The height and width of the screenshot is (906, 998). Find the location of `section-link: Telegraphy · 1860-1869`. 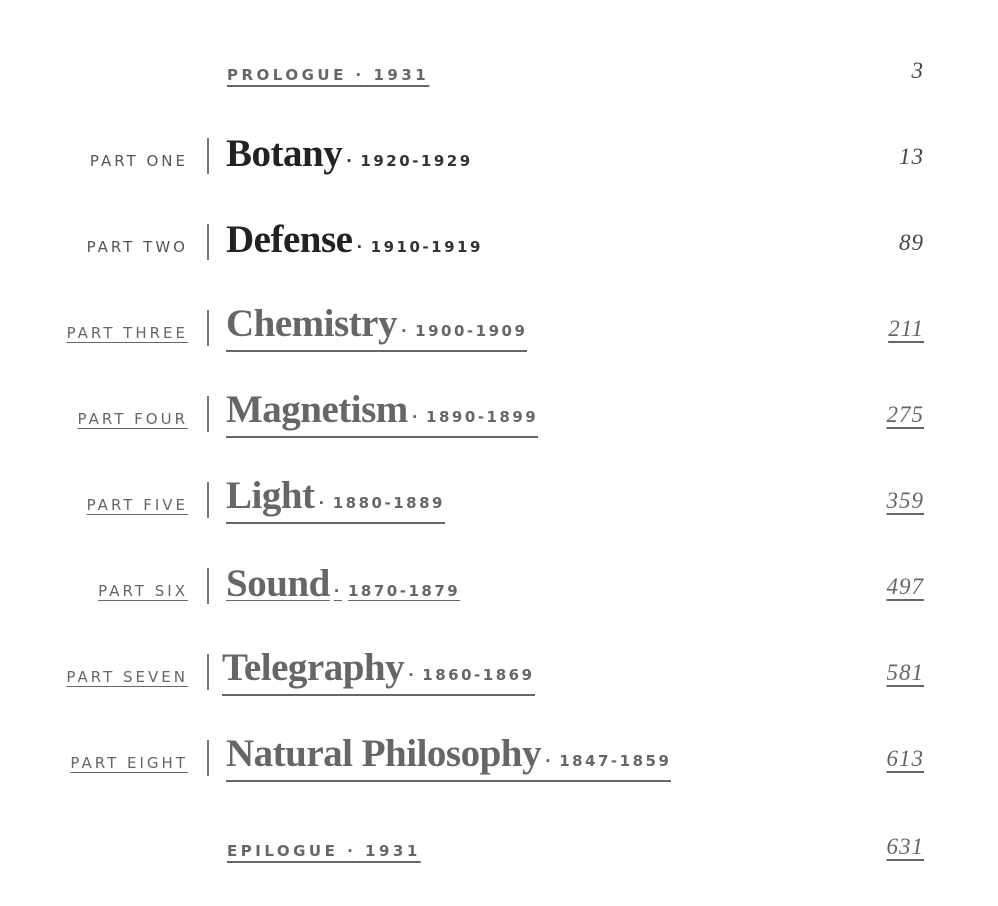

section-link: Telegraphy · 1860-1869 is located at coordinates (378, 670).